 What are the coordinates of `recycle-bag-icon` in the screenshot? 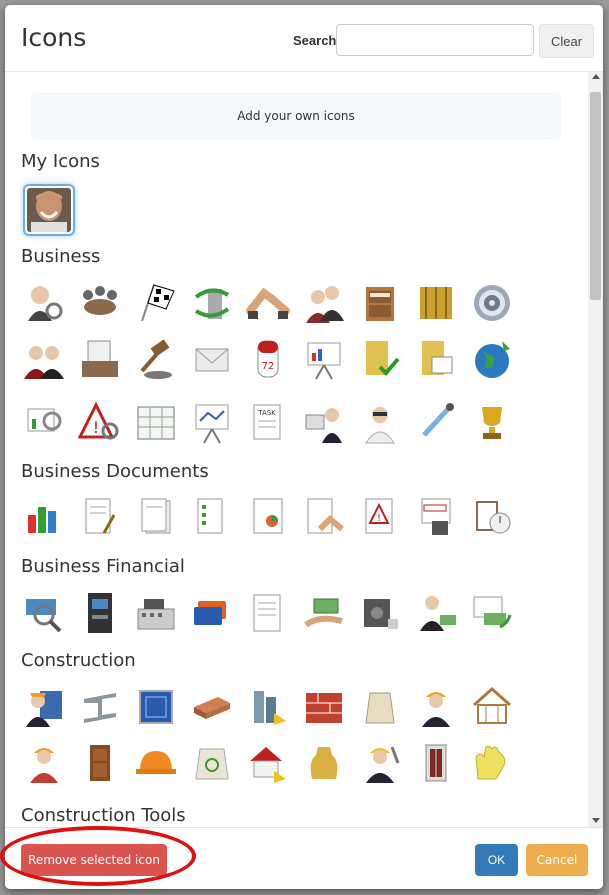 It's located at (212, 763).